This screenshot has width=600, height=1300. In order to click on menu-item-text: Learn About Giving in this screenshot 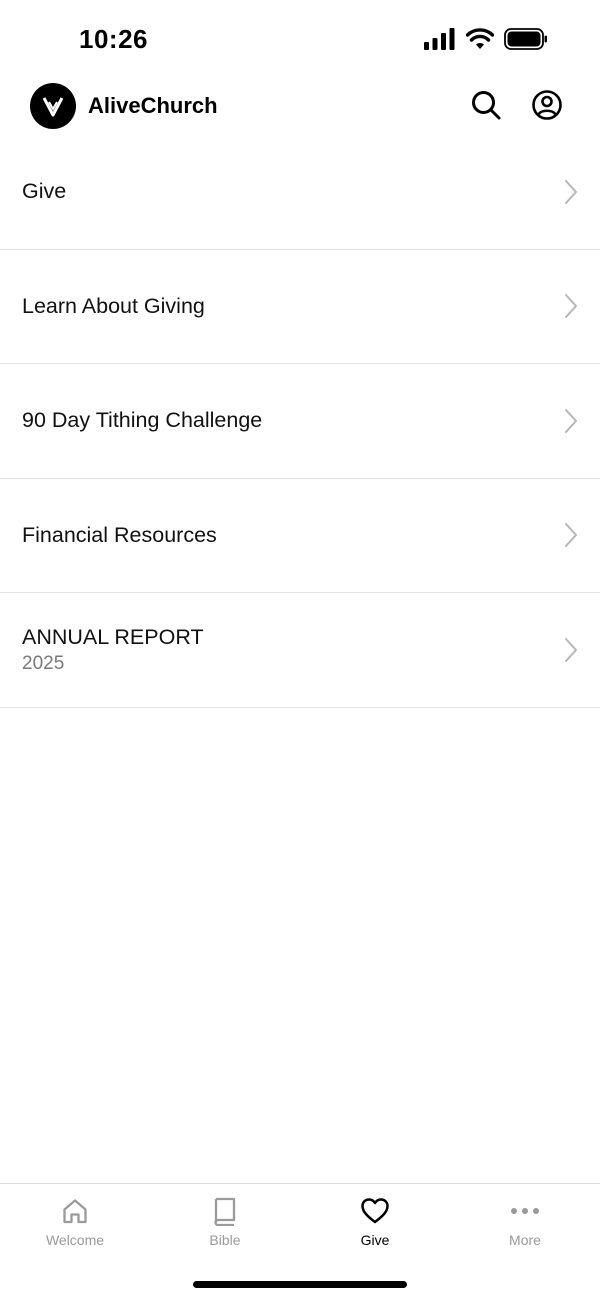, I will do `click(113, 306)`.